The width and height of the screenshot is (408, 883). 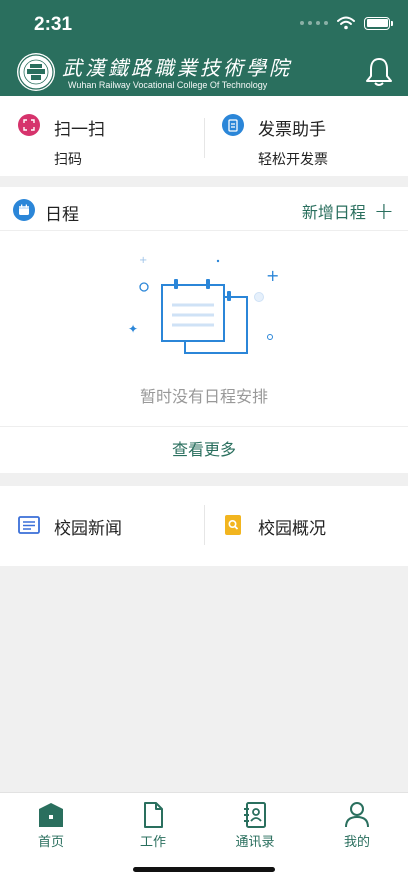 What do you see at coordinates (51, 815) in the screenshot?
I see `home-icon` at bounding box center [51, 815].